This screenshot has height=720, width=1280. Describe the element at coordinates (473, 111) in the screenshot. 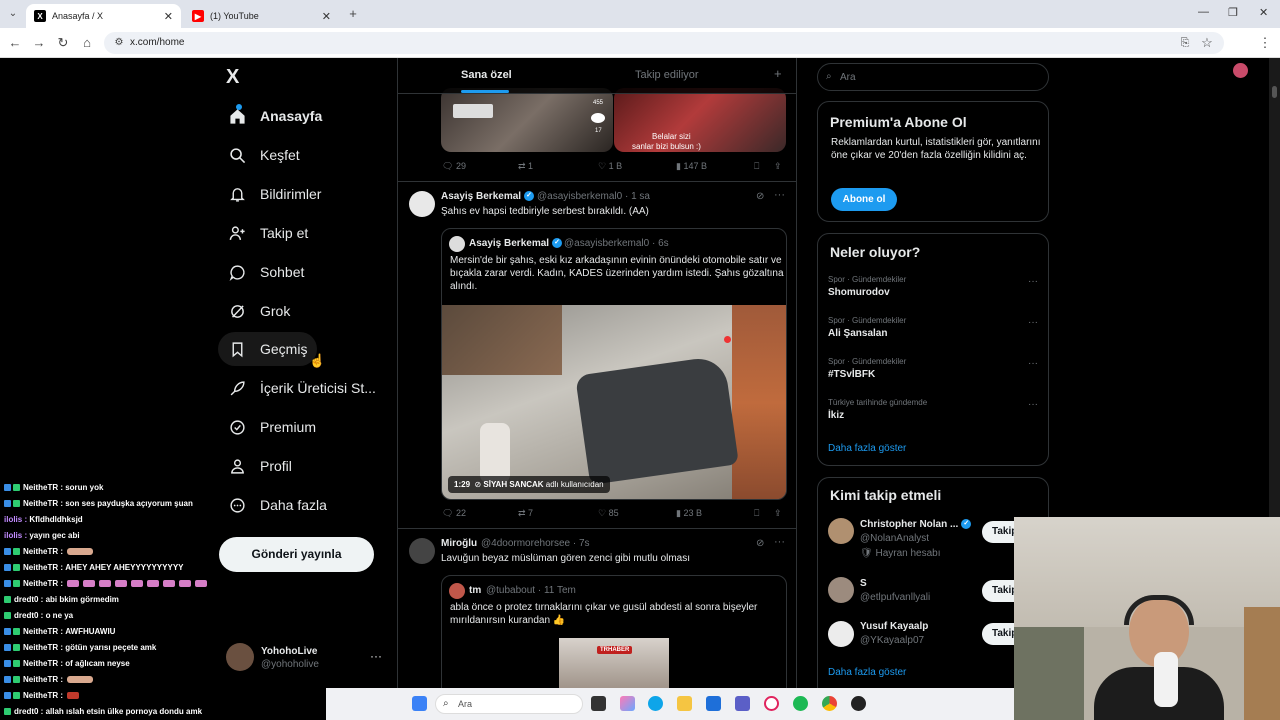

I see `license-plate` at that location.